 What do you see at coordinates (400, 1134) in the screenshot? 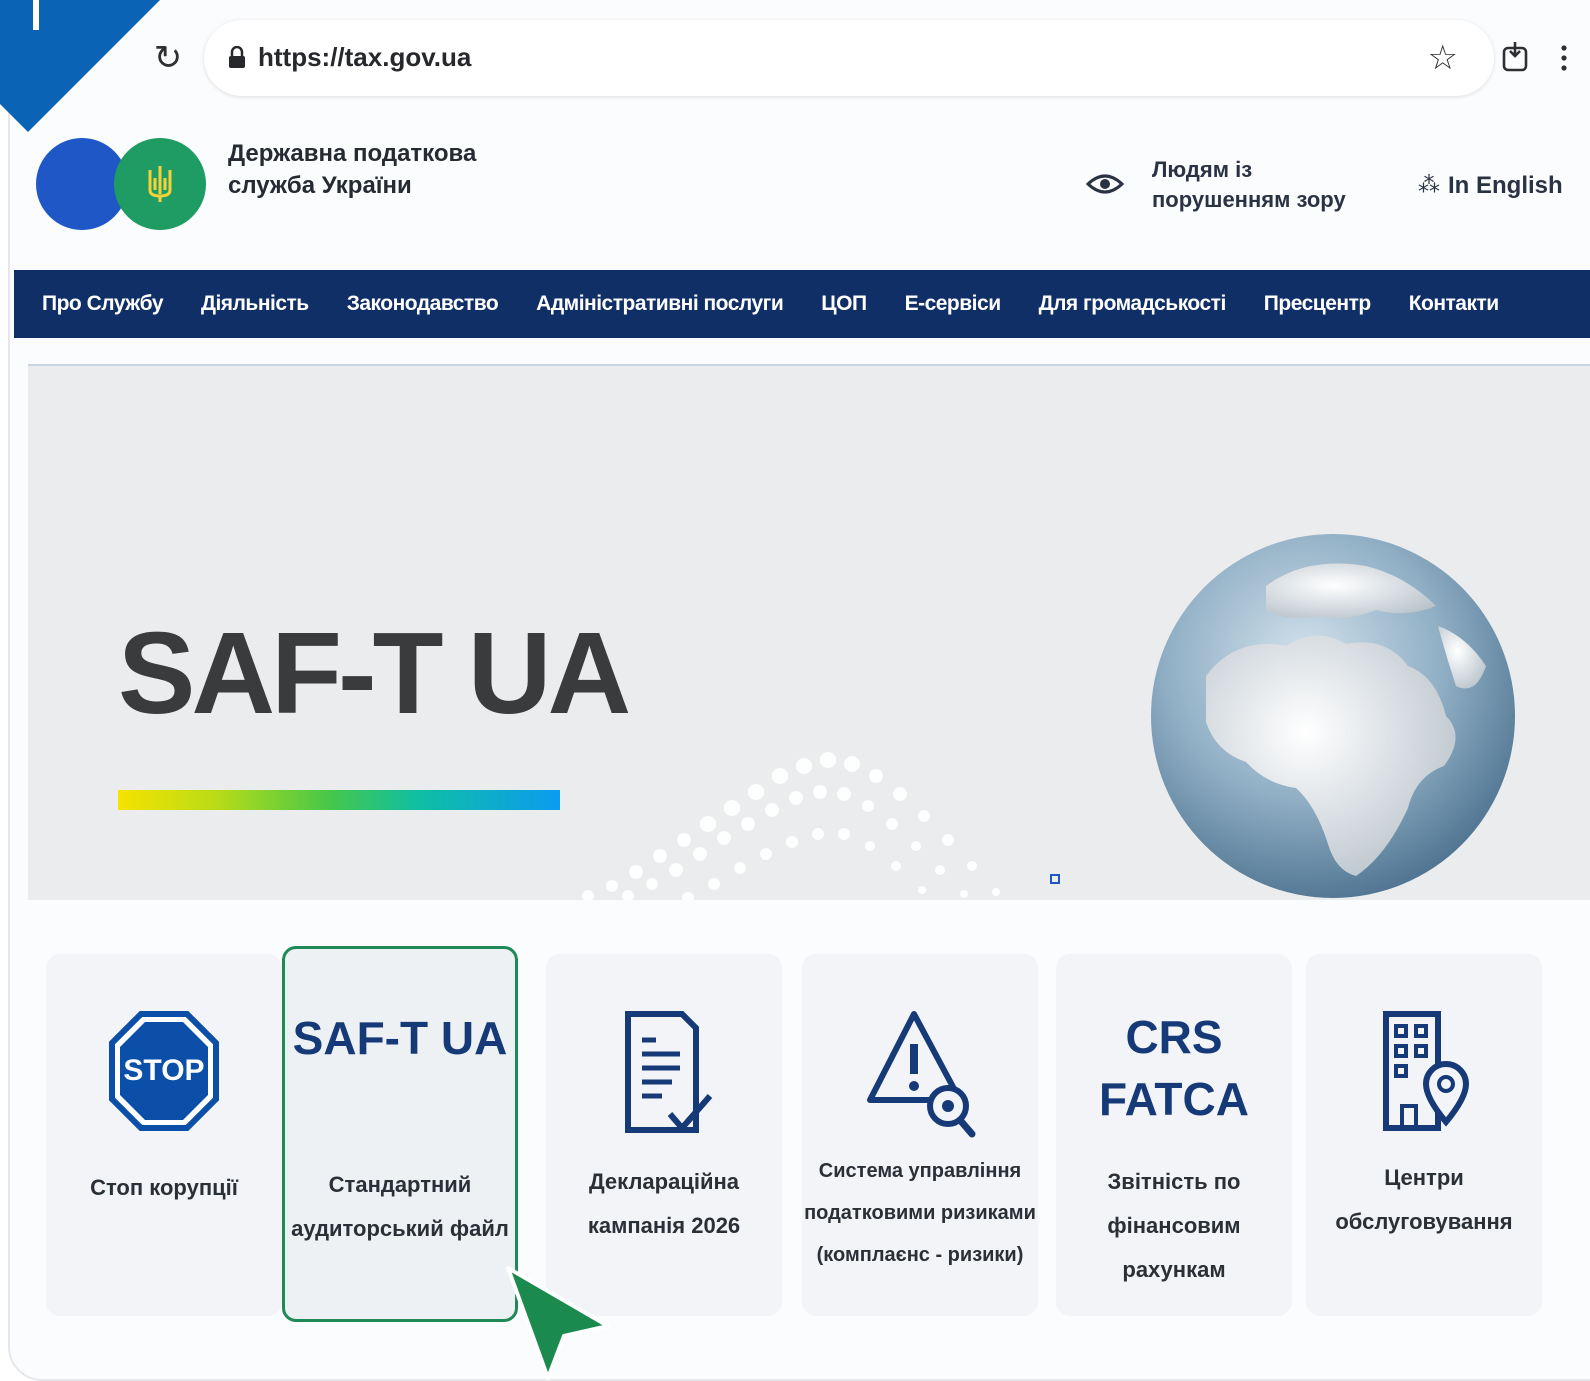
I see `card-saf-t-ua: SAF-T UA Стандартний аудиторський файл` at bounding box center [400, 1134].